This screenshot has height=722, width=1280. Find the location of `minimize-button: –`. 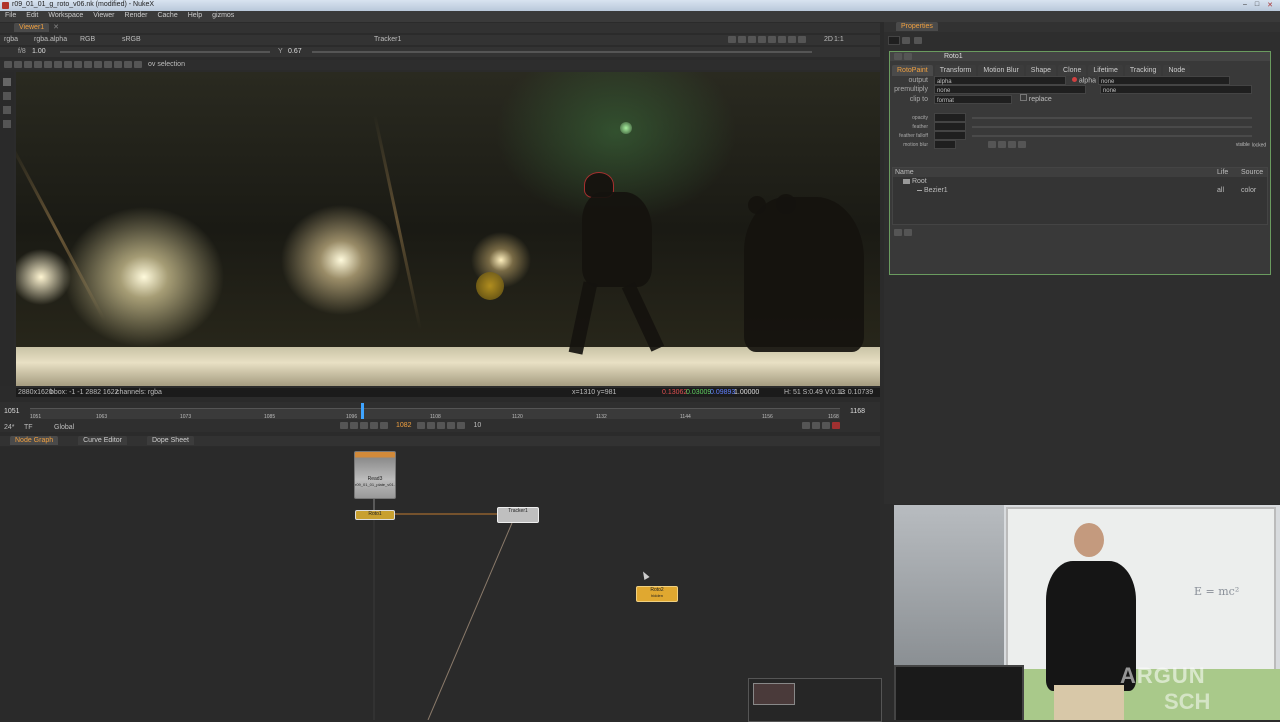

minimize-button: – is located at coordinates (1245, 5).